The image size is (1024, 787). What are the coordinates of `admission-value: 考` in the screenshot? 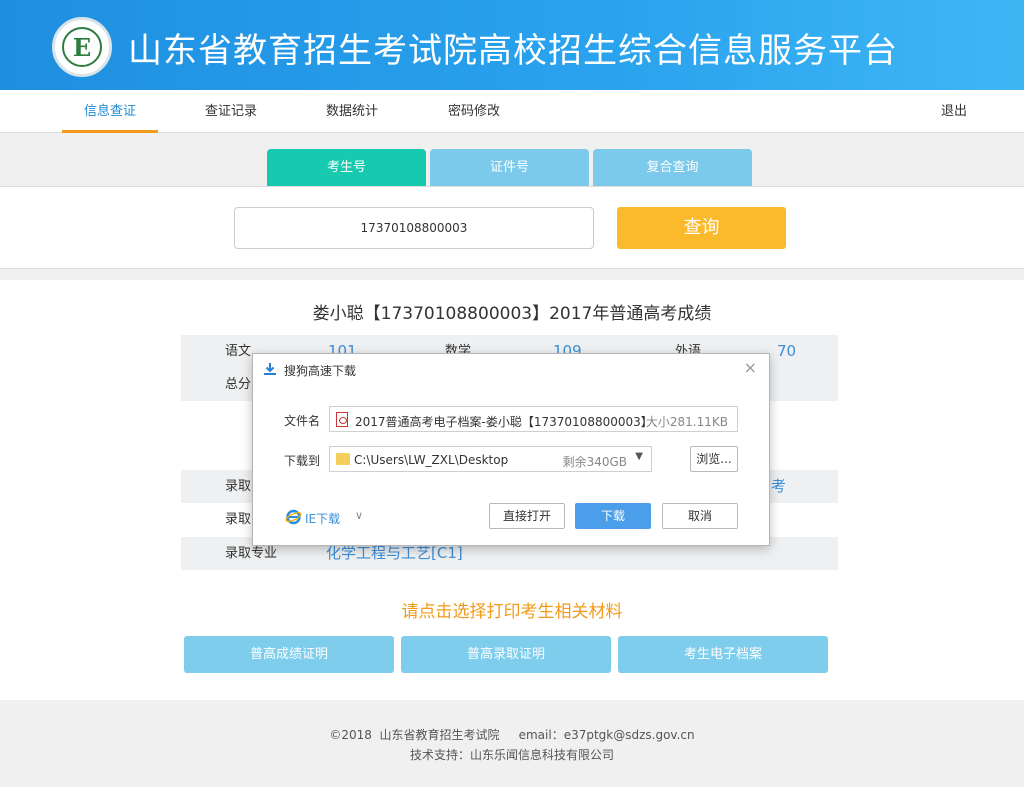 It's located at (779, 486).